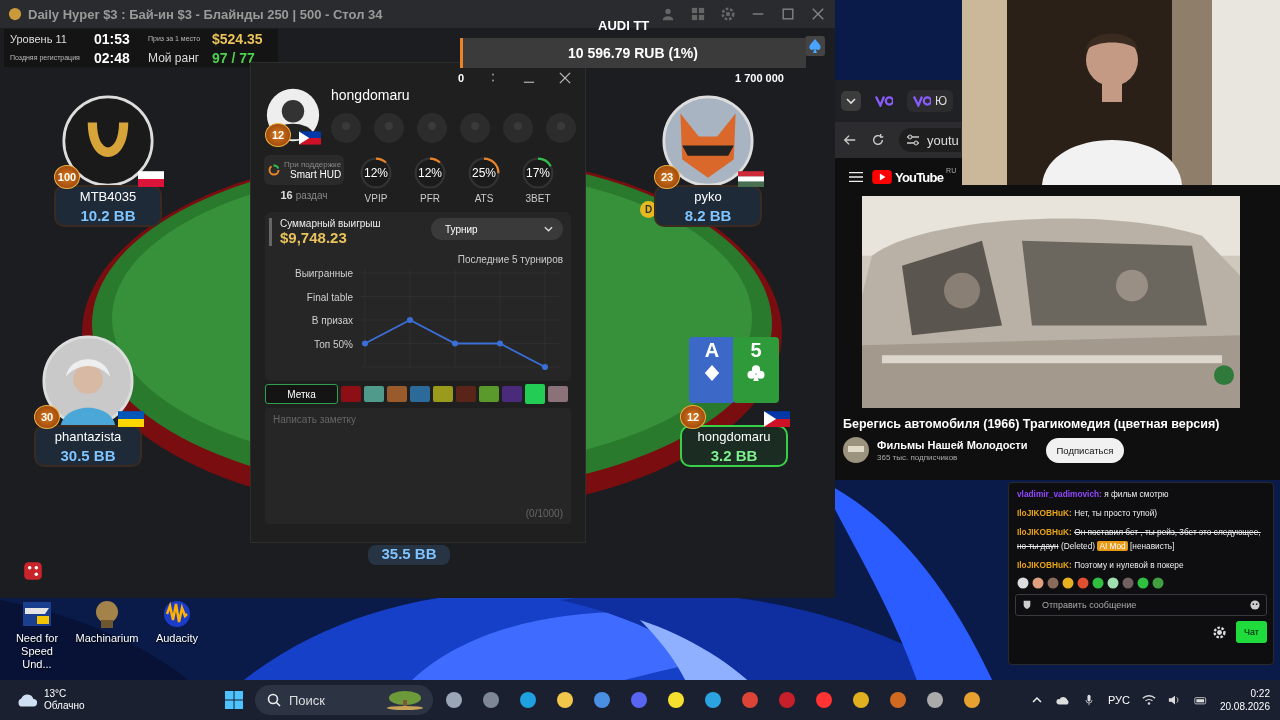 Image resolution: width=1280 pixels, height=720 pixels. Describe the element at coordinates (112, 38) in the screenshot. I see `level-timer: 01:53` at that location.